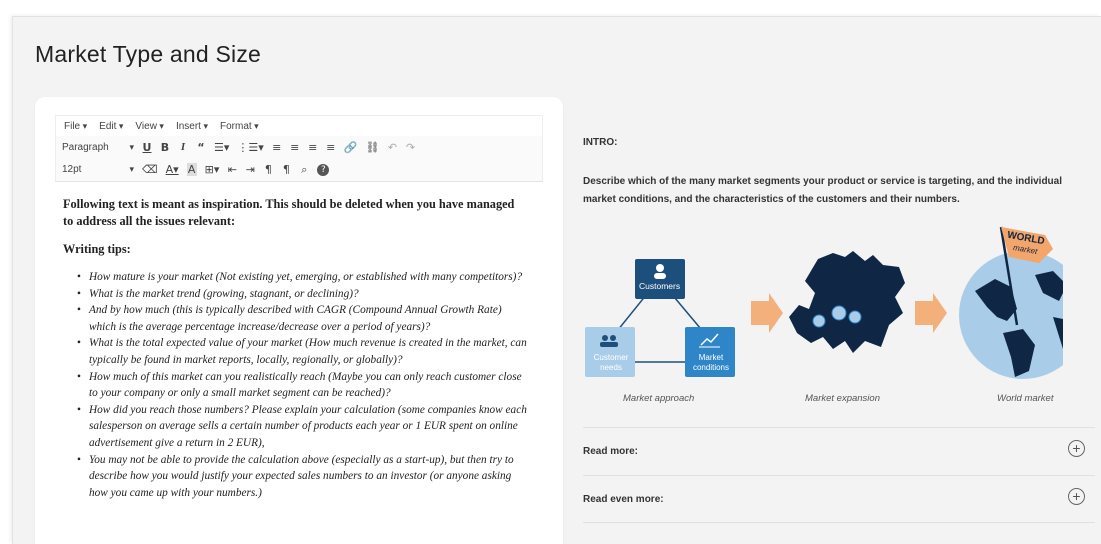 Image resolution: width=1101 pixels, height=544 pixels. I want to click on align-right-icon: ≡, so click(331, 147).